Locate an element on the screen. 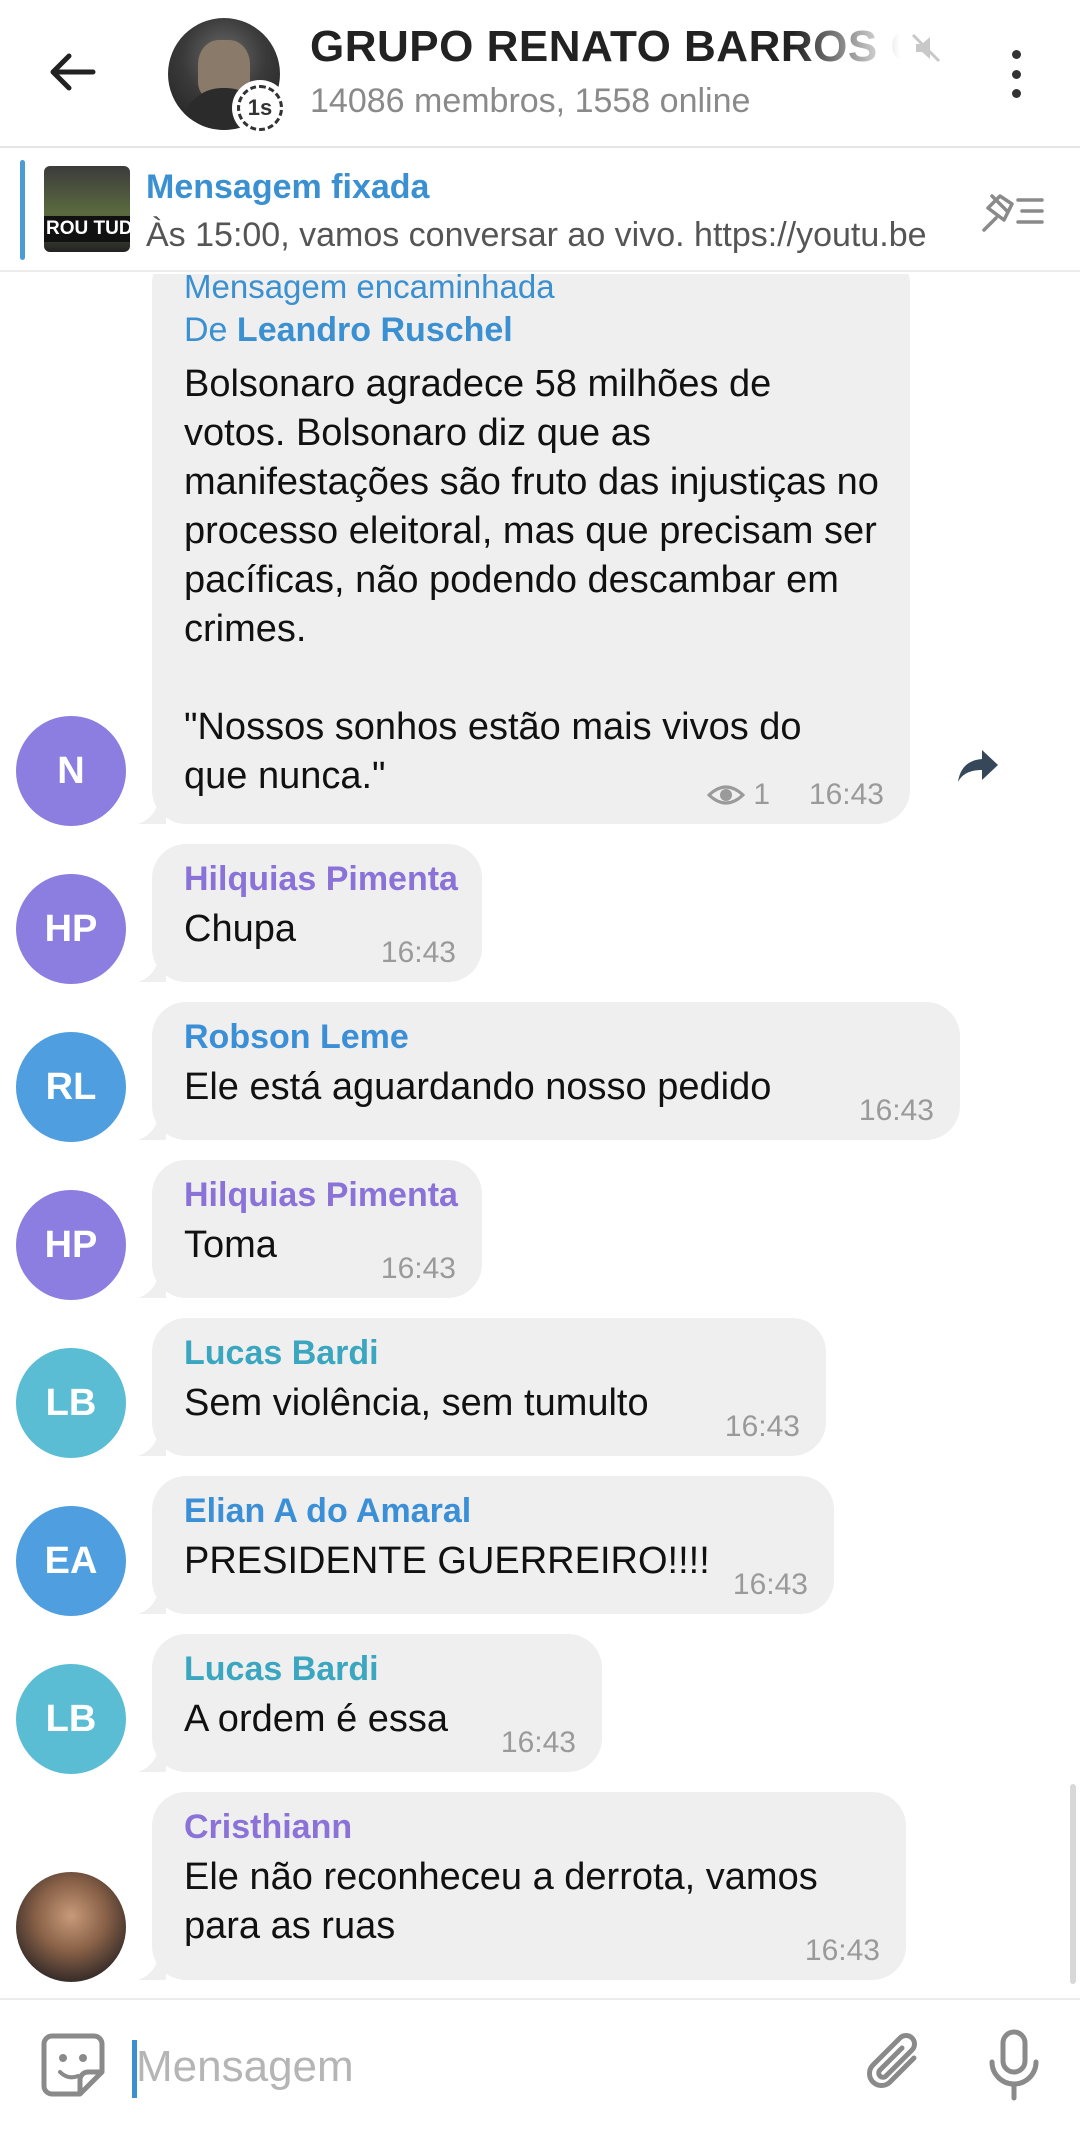 The image size is (1080, 2131). sticker-icon is located at coordinates (73, 2065).